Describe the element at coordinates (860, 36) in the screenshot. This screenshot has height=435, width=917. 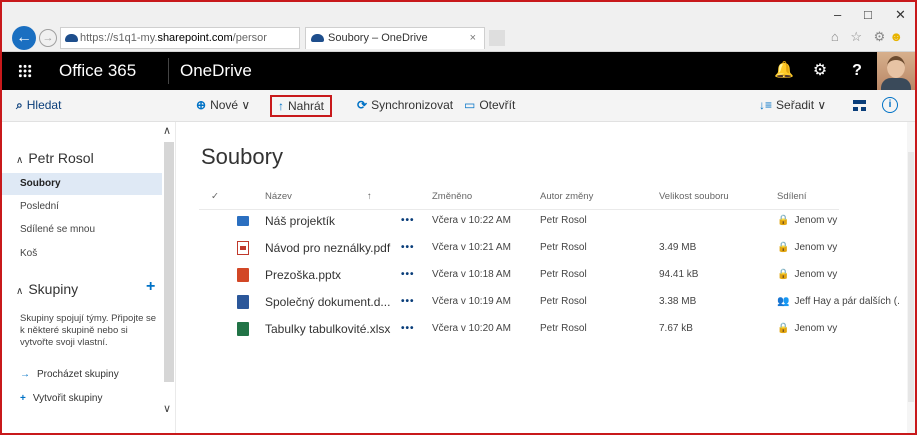
I see `home-star-gear-icons: ⌂ ☆ ⚙` at that location.